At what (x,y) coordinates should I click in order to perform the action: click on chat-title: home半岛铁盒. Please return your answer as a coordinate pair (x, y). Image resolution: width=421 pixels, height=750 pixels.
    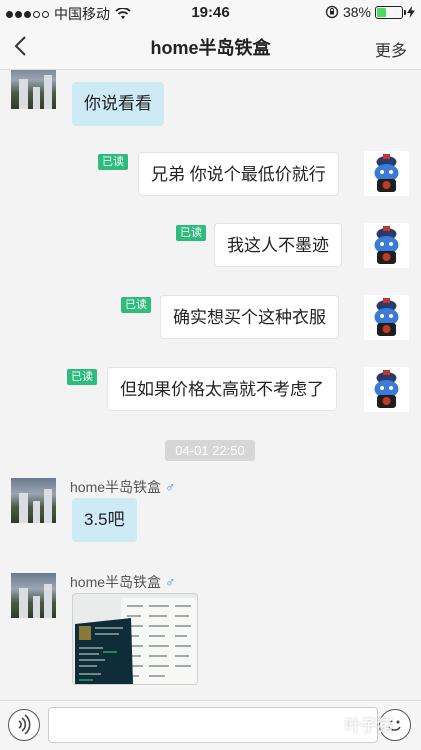
    Looking at the image, I should click on (210, 48).